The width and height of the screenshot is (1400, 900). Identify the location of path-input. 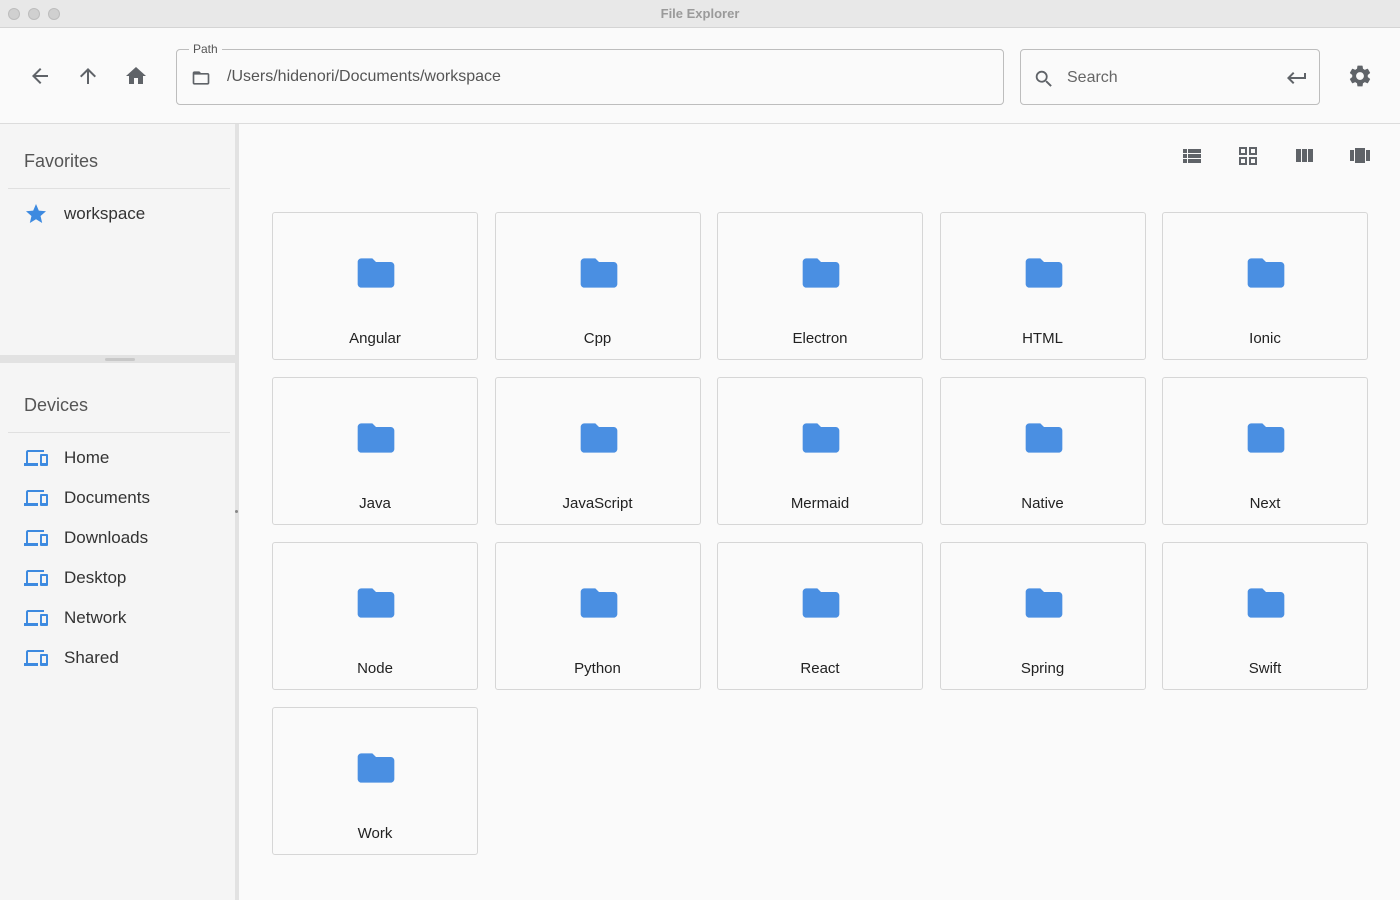
(607, 77).